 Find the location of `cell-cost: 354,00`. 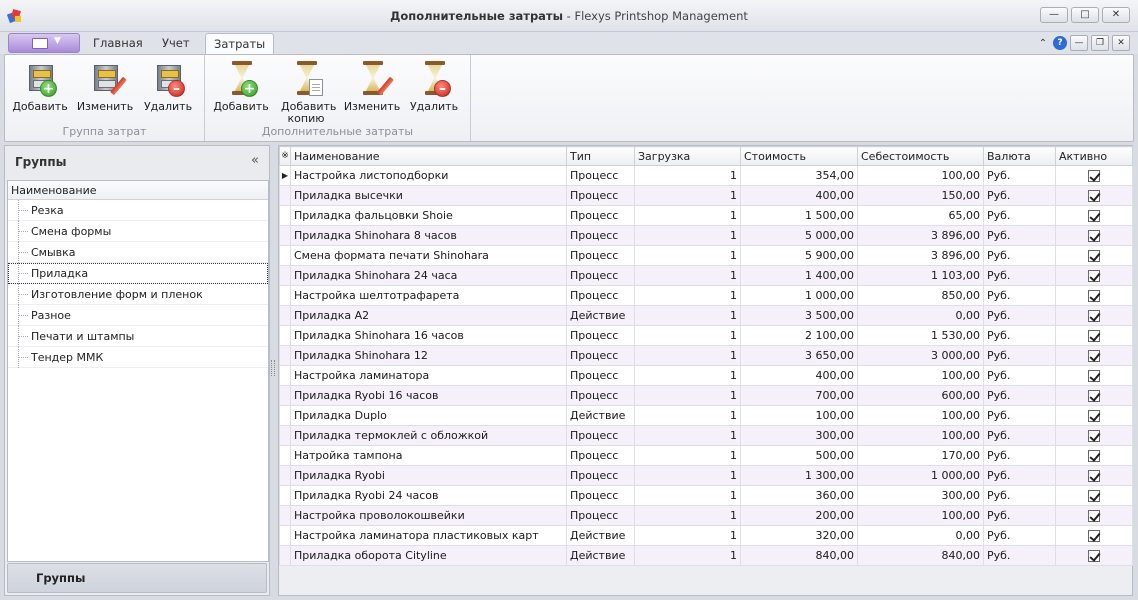

cell-cost: 354,00 is located at coordinates (799, 175).